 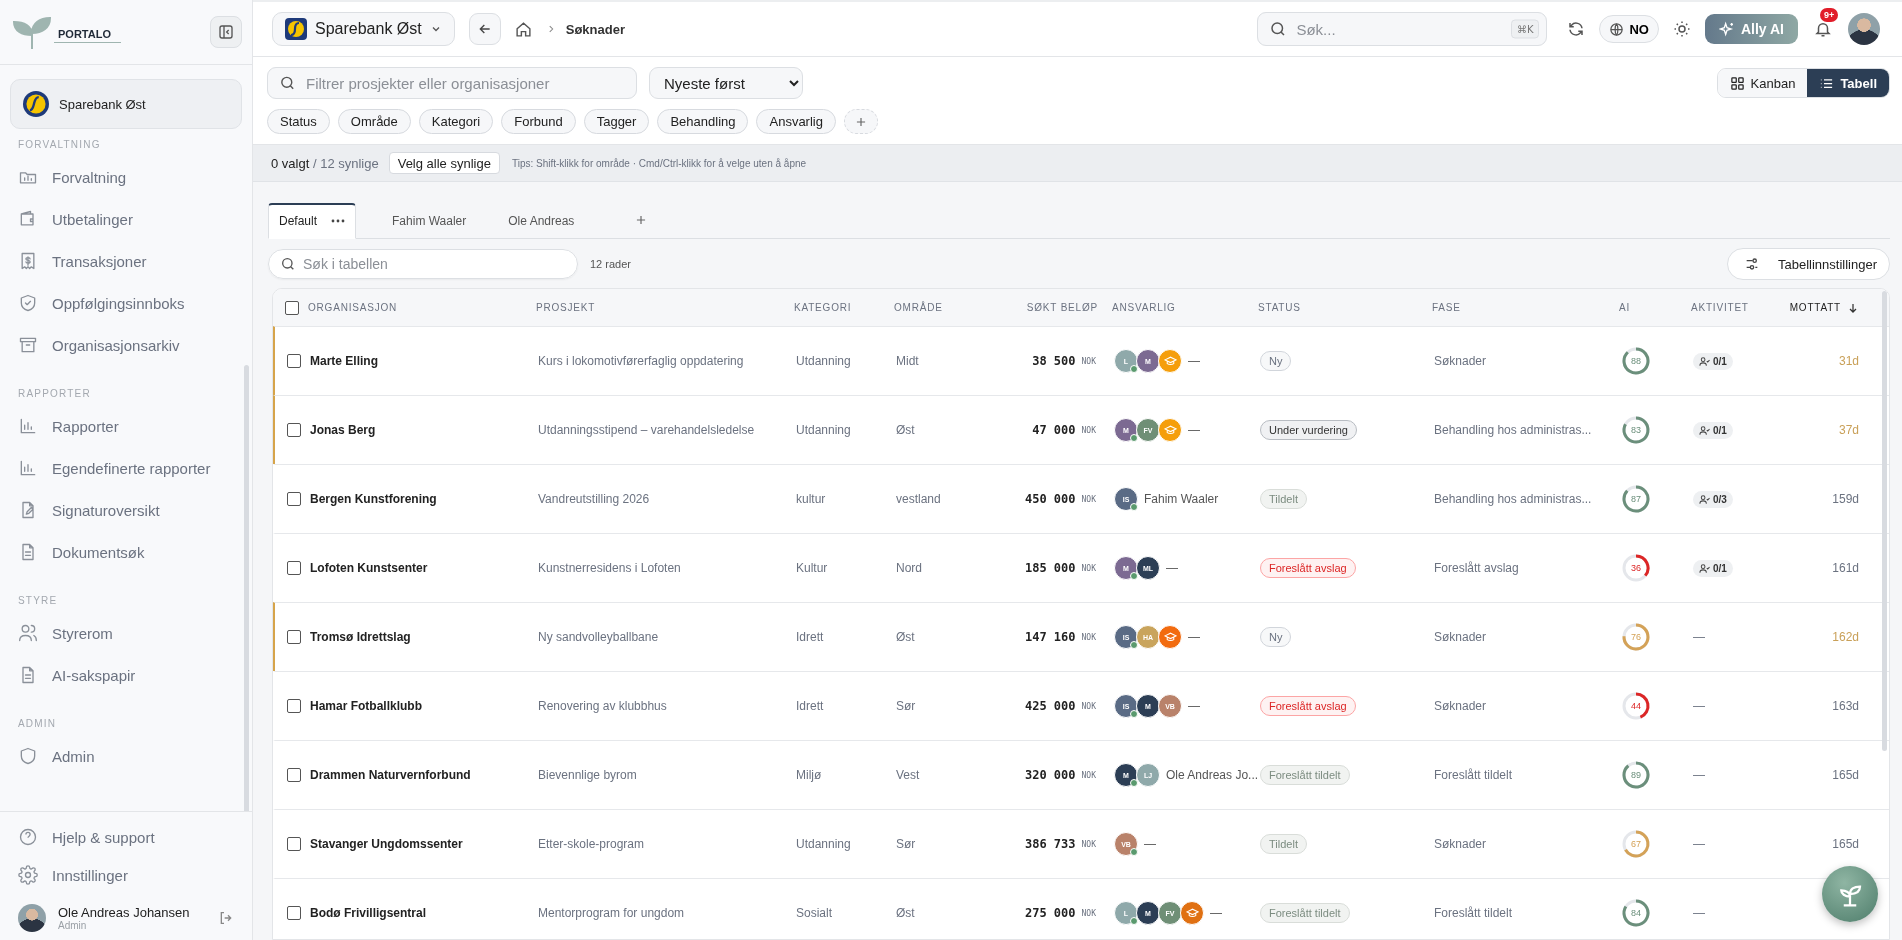 What do you see at coordinates (126, 345) in the screenshot?
I see `nav-item: Organisasjonsarkiv` at bounding box center [126, 345].